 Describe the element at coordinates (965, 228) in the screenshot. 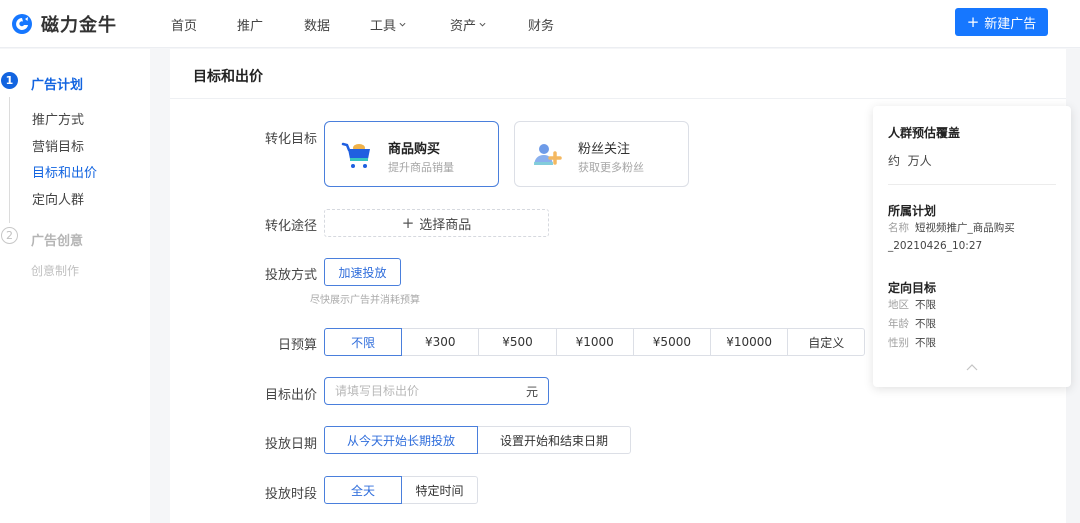

I see `plan-name-value: 短视频推广_商品购买` at that location.